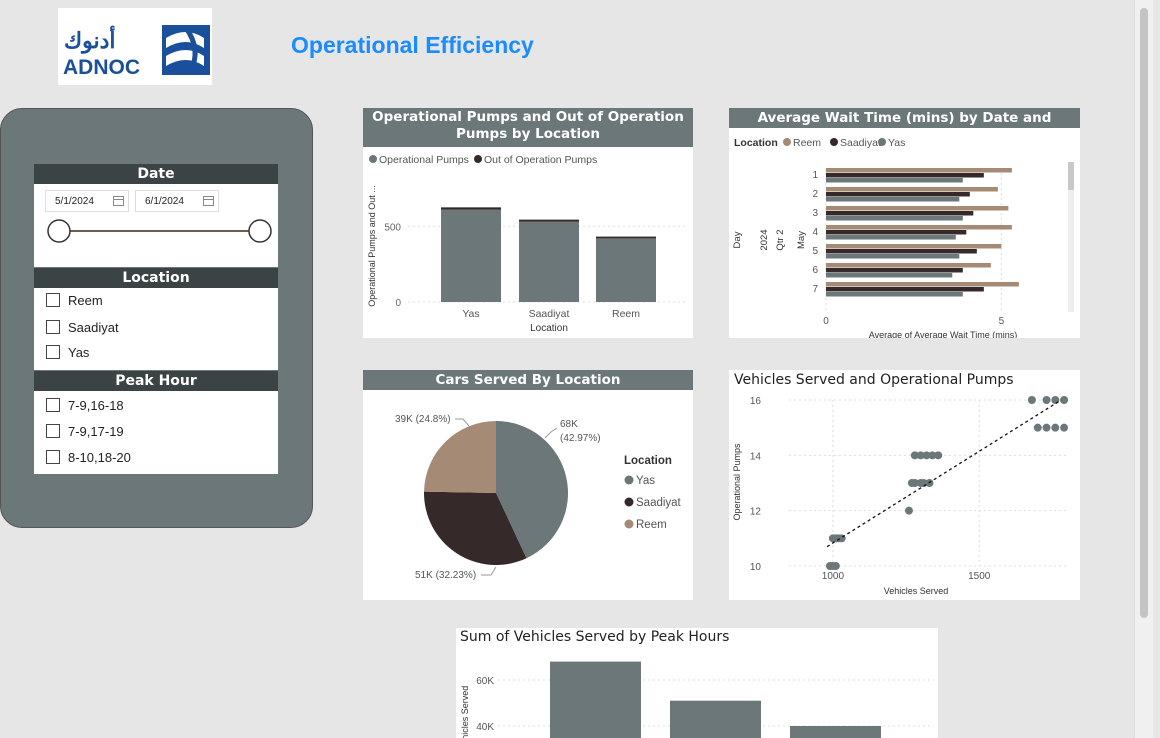 This screenshot has width=1160, height=738. Describe the element at coordinates (979, 576) in the screenshot. I see `x-tick-label: 1500` at that location.